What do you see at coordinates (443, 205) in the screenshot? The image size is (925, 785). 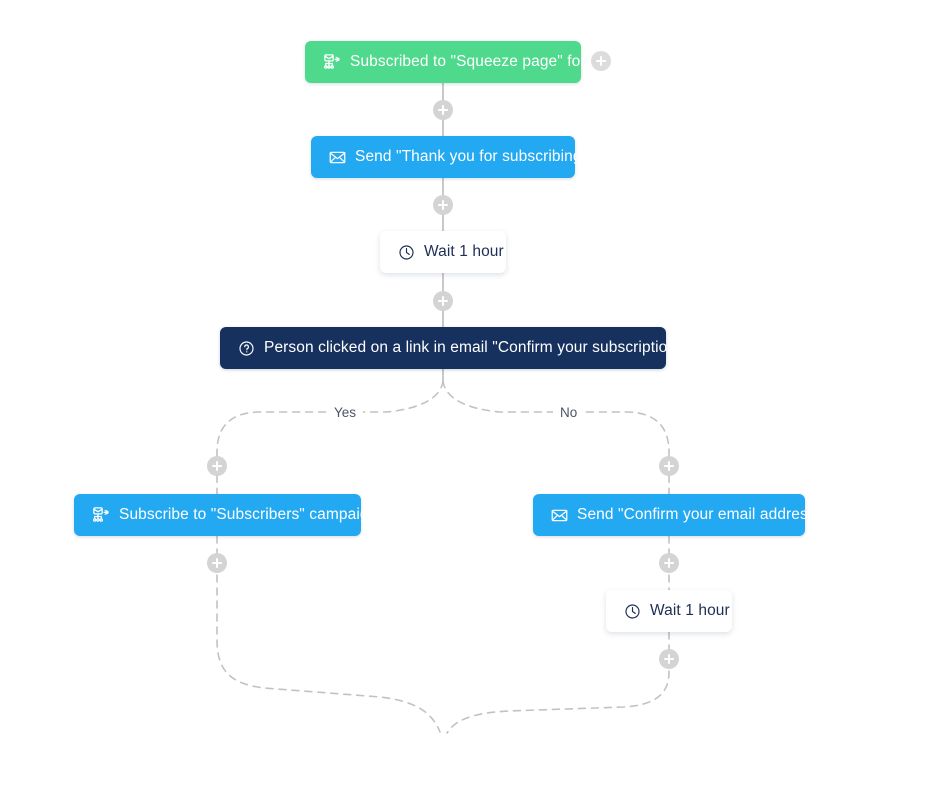 I see `add-step-button-between-email-and-wait` at bounding box center [443, 205].